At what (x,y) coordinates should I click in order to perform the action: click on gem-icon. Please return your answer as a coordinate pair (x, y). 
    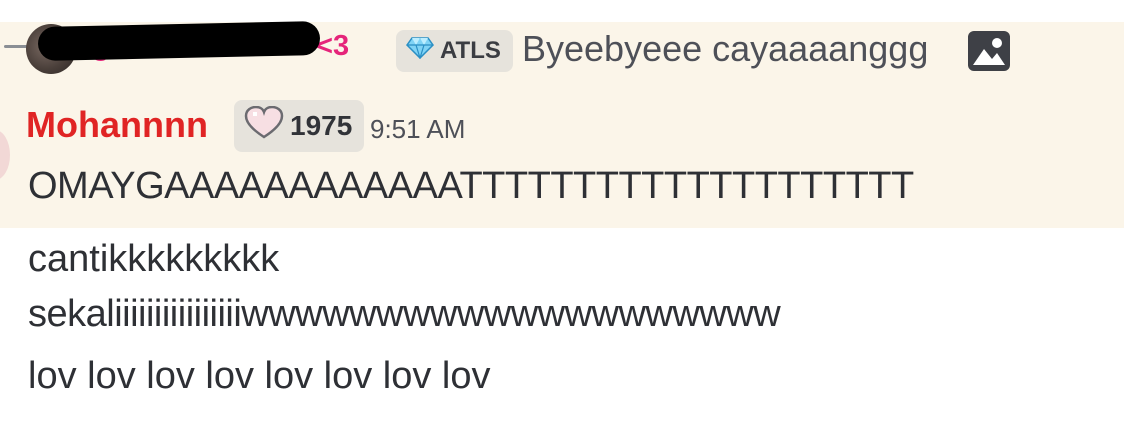
    Looking at the image, I should click on (420, 51).